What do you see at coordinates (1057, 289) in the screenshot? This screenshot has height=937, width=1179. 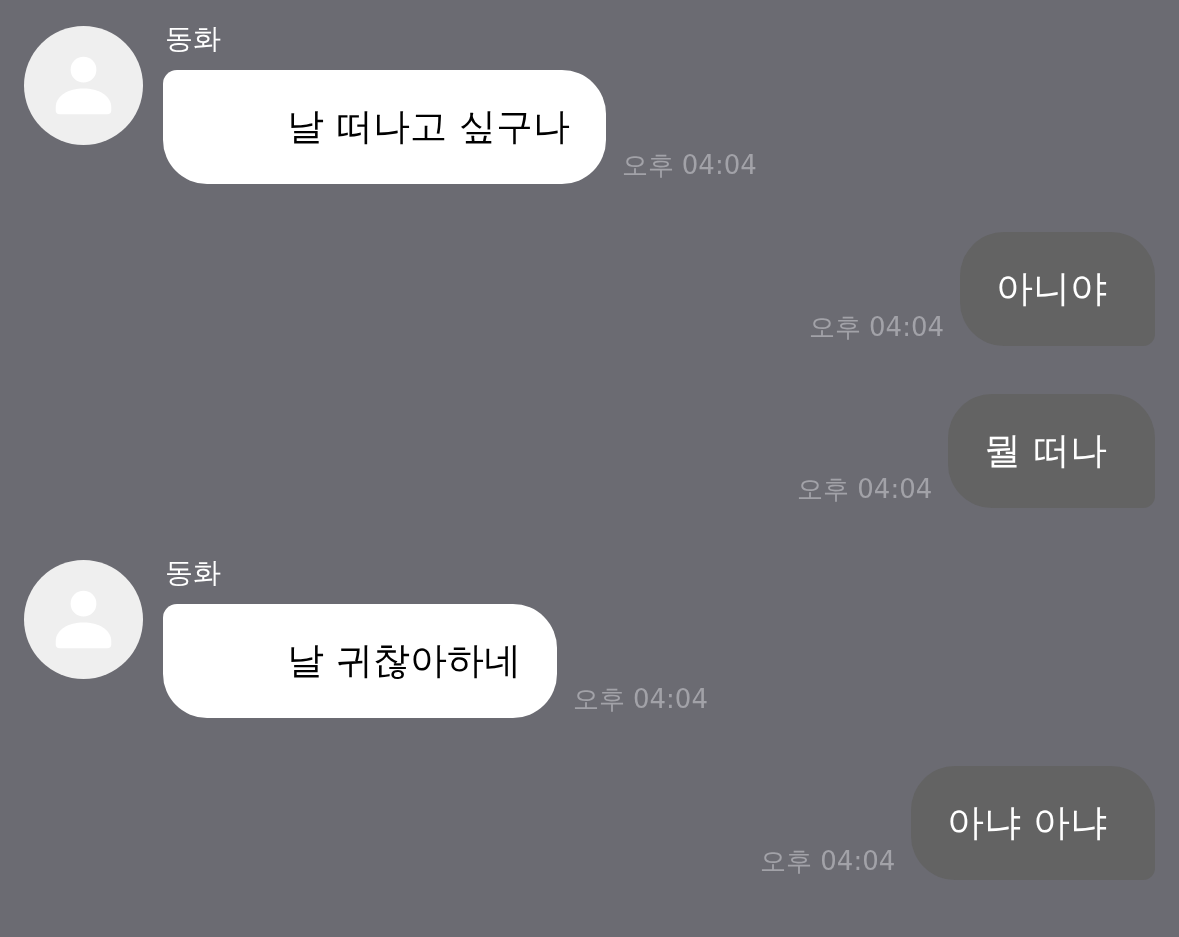 I see `message-bubble: 아니야` at bounding box center [1057, 289].